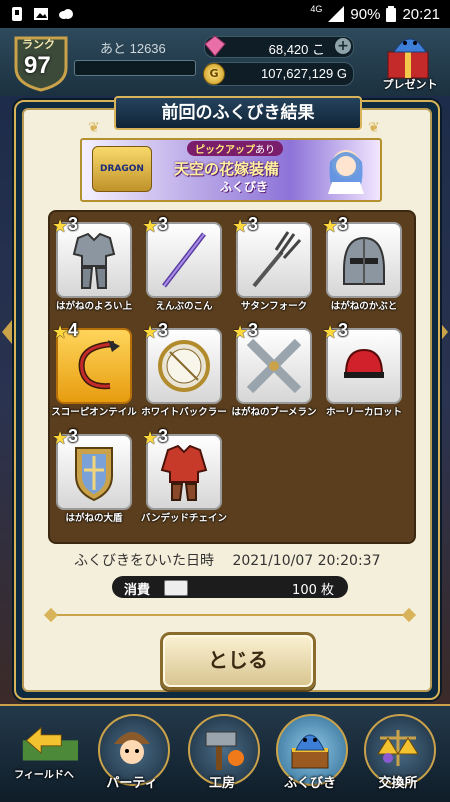  I want to click on result-item: ★ 3 サタンフォーク, so click(273, 266).